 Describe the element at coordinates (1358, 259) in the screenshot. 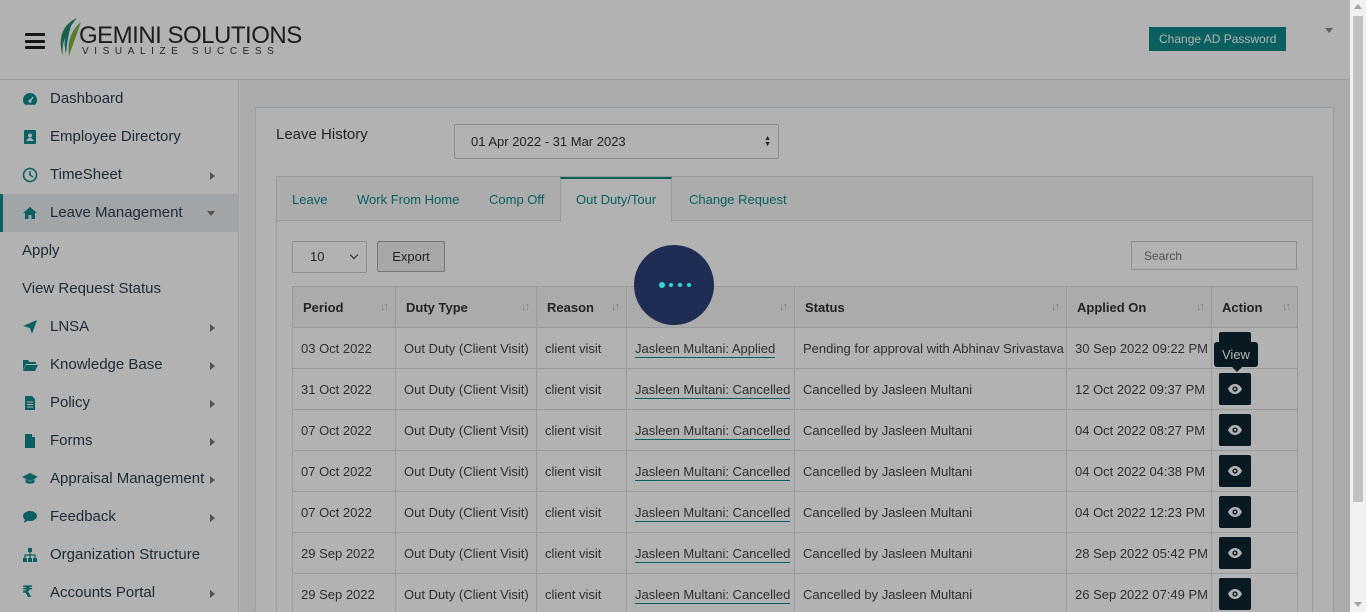

I see `scrollbar-thumb` at that location.